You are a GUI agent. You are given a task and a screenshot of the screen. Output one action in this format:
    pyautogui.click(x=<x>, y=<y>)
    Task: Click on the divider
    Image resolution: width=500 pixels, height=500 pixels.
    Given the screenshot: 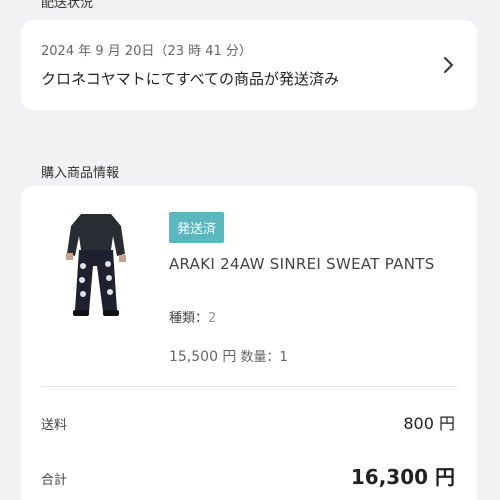 What is the action you would take?
    pyautogui.click(x=249, y=386)
    